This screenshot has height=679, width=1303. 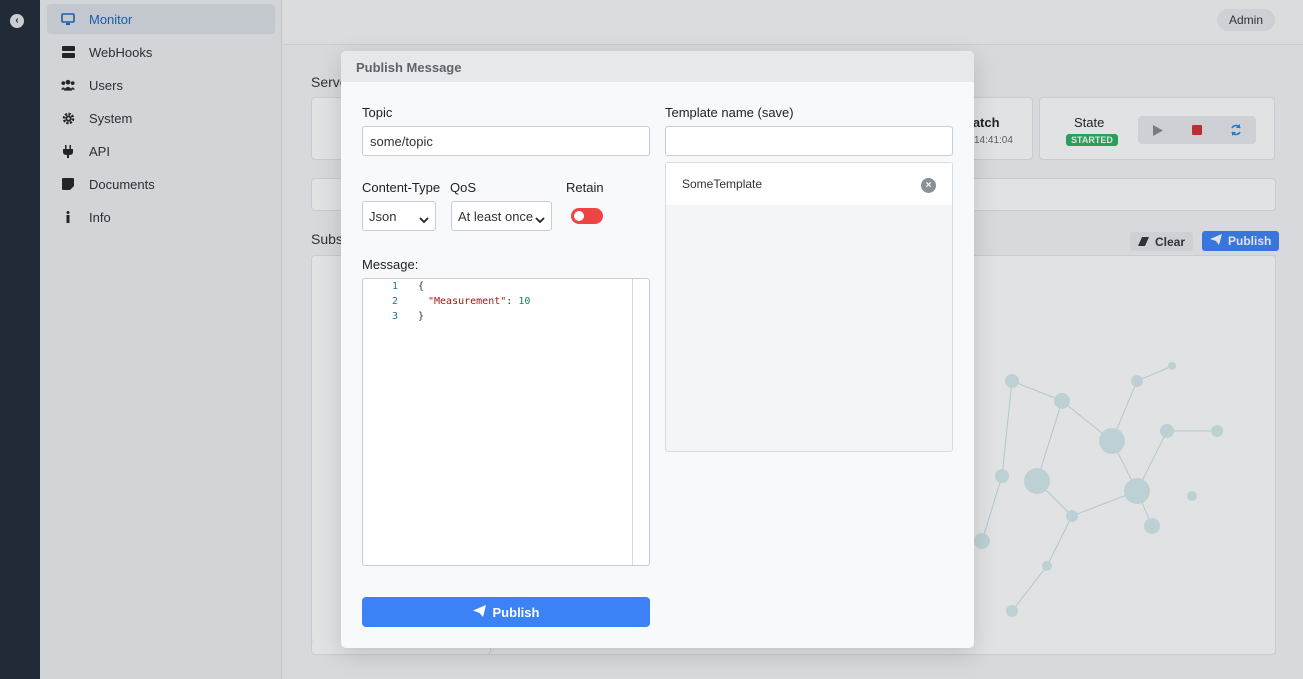 I want to click on editor-line: 3 }, so click(x=498, y=316).